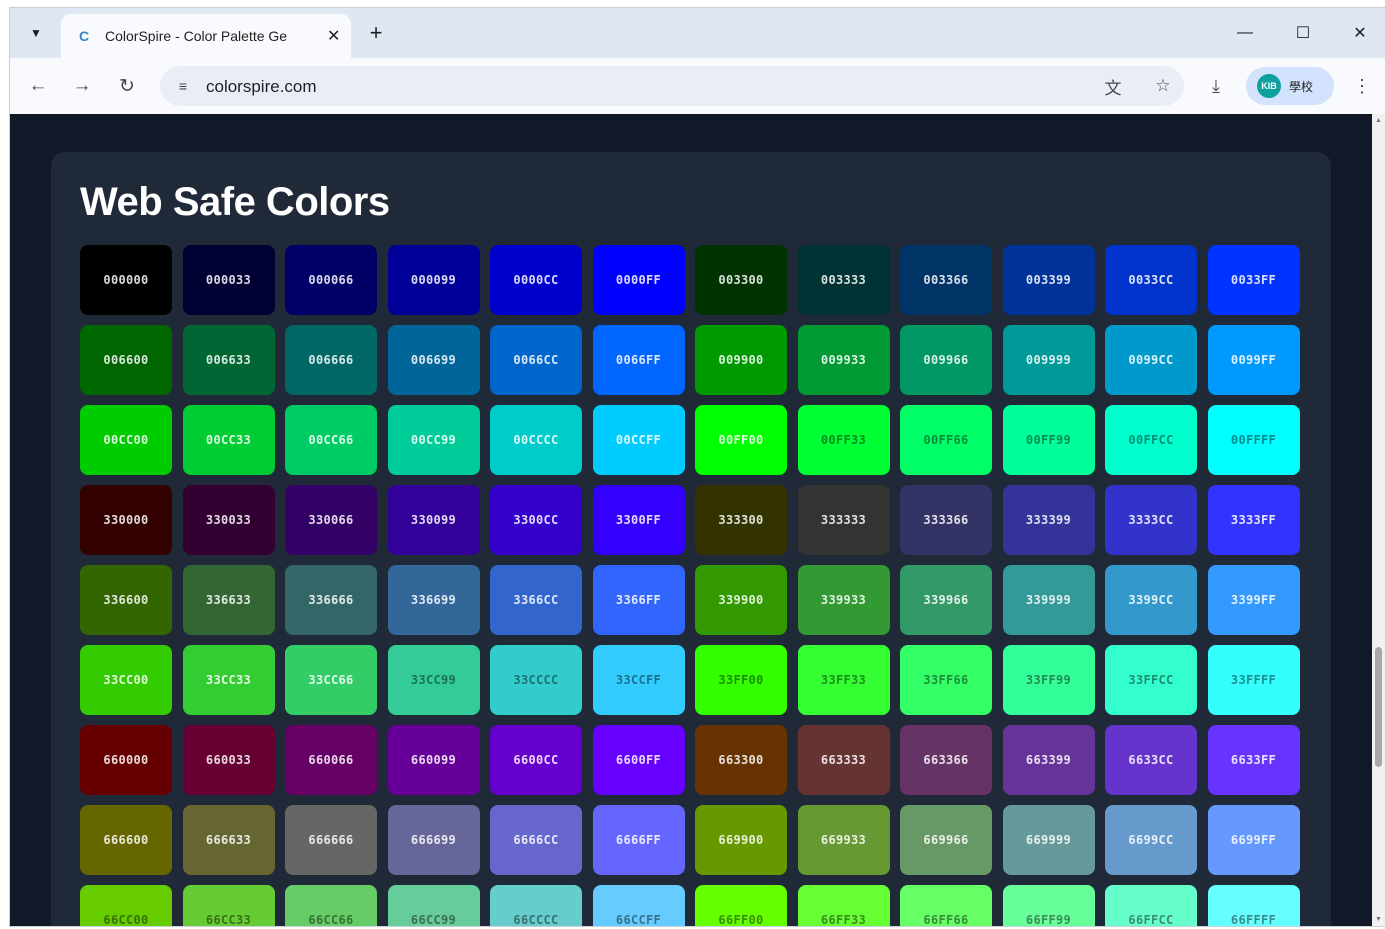  I want to click on window-close-icon: ✕, so click(1360, 33).